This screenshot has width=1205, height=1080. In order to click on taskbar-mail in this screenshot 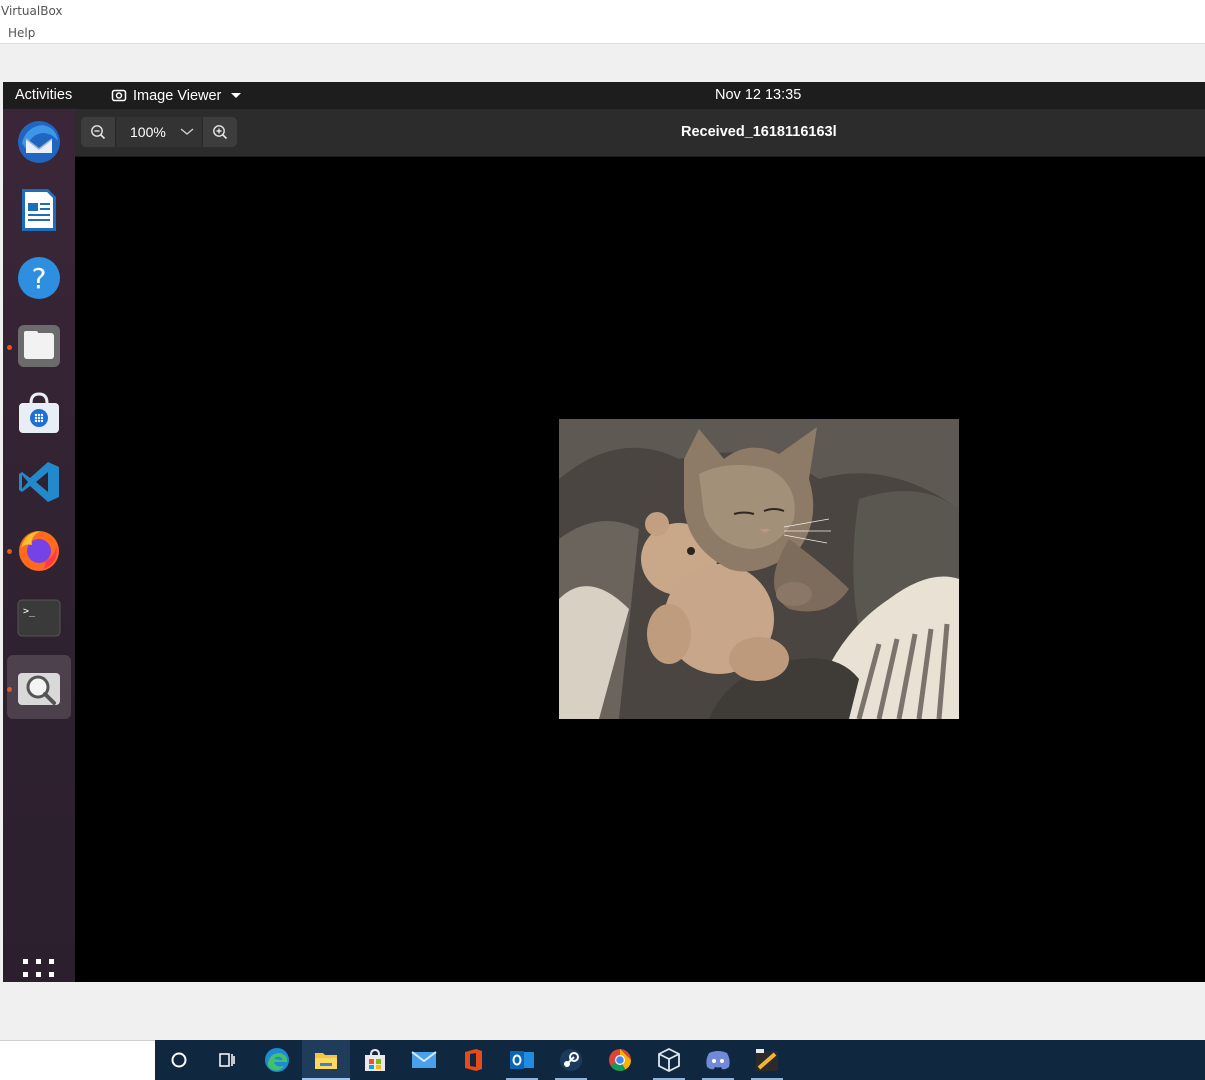, I will do `click(424, 1060)`.